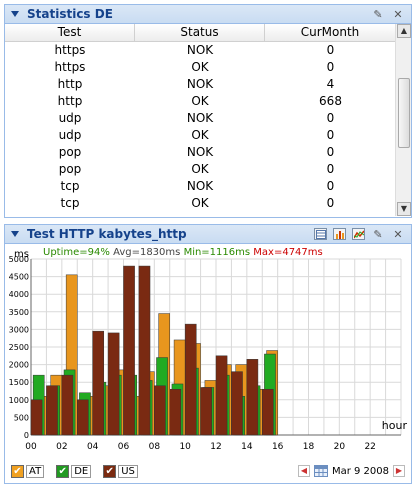 The height and width of the screenshot is (488, 416). Describe the element at coordinates (339, 234) in the screenshot. I see `bar-chart-icon` at that location.